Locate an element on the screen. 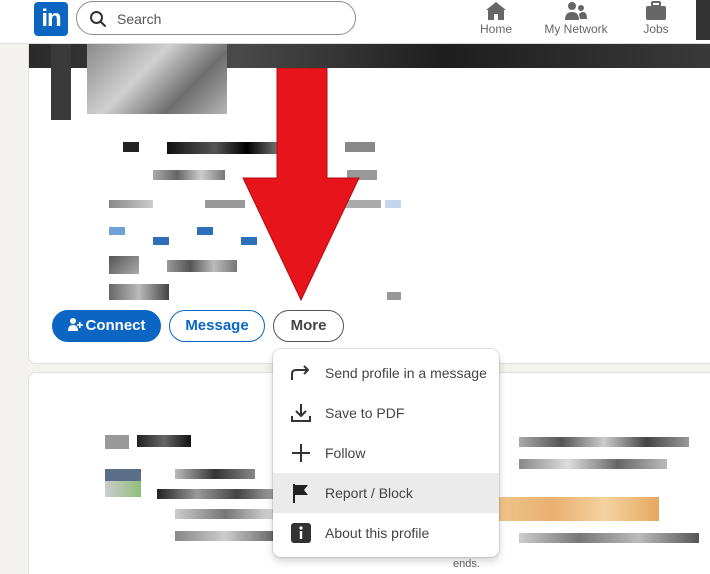 The height and width of the screenshot is (574, 710). top-navigation-bar: in Home My Network Jobs is located at coordinates (355, 22).